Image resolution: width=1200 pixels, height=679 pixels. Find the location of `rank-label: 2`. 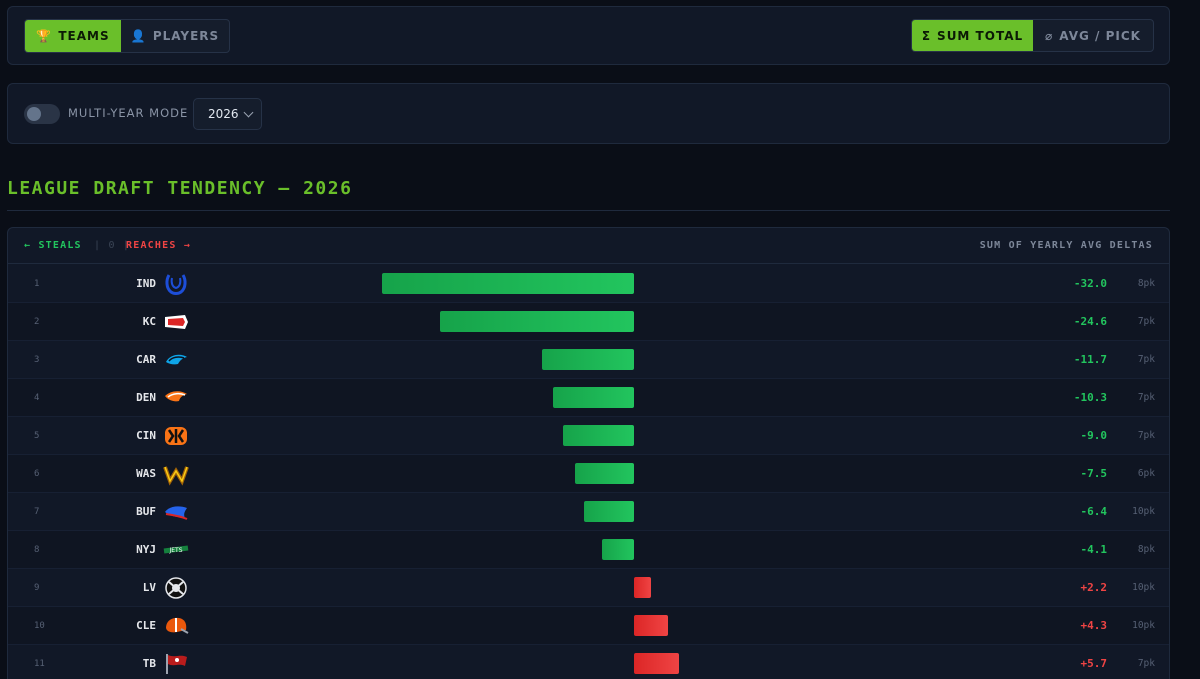

rank-label: 2 is located at coordinates (37, 322).